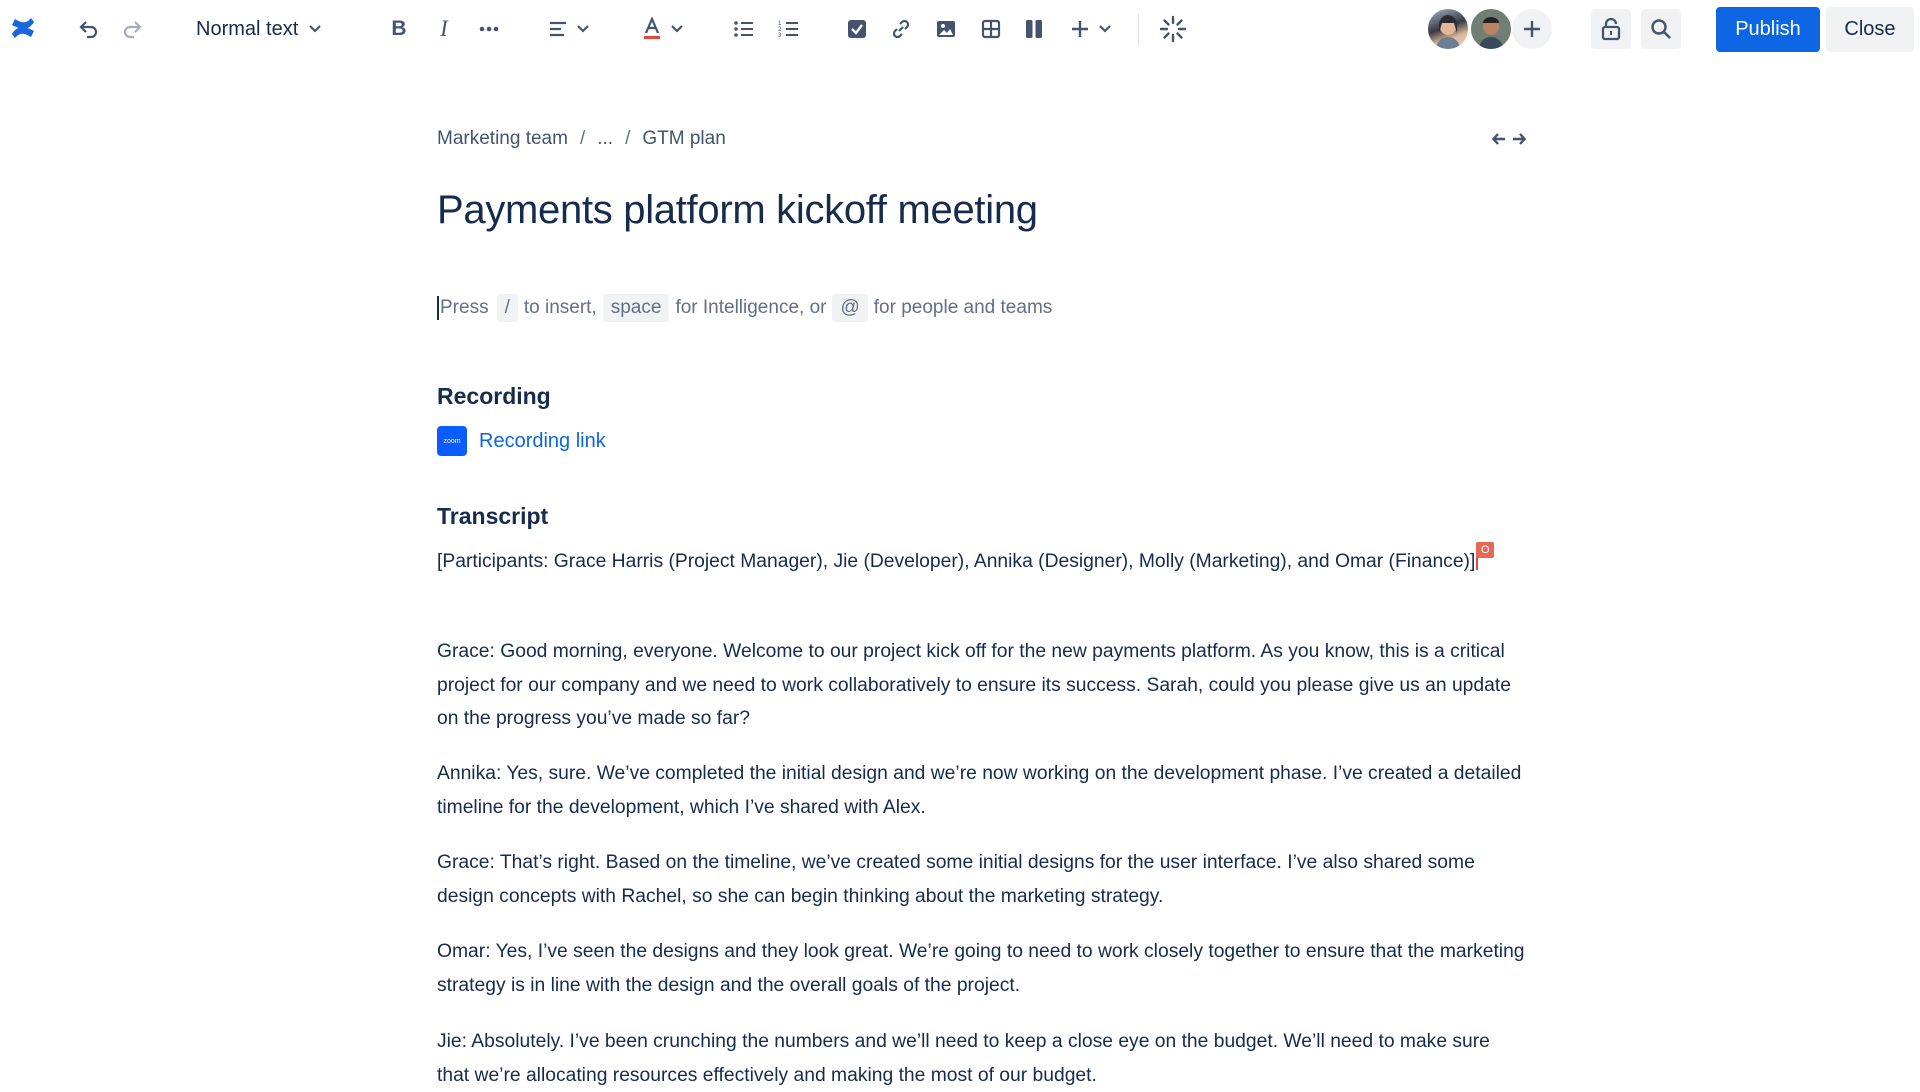 Image resolution: width=1920 pixels, height=1092 pixels. Describe the element at coordinates (1173, 29) in the screenshot. I see `ai-sparkle-icon` at that location.